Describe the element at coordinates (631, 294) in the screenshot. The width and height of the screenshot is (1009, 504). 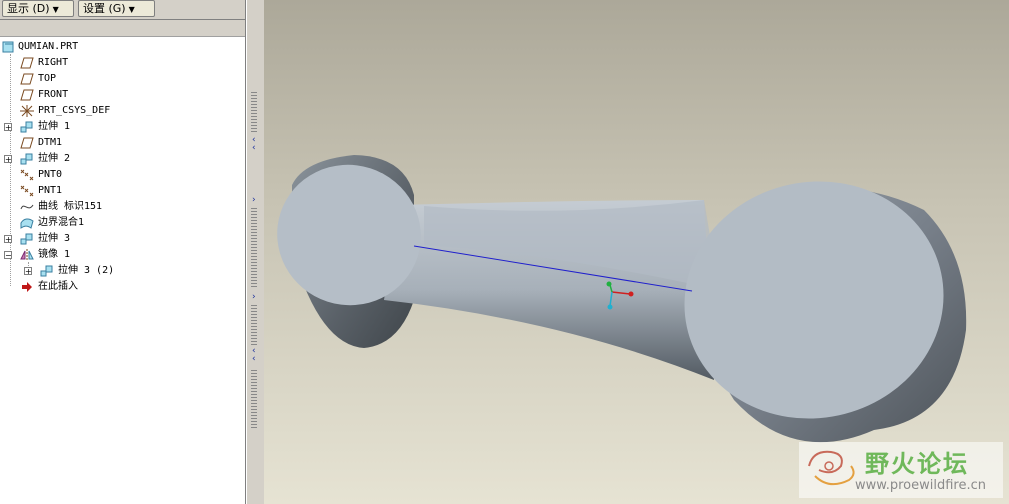
I see `csys-triad-x-tip` at that location.